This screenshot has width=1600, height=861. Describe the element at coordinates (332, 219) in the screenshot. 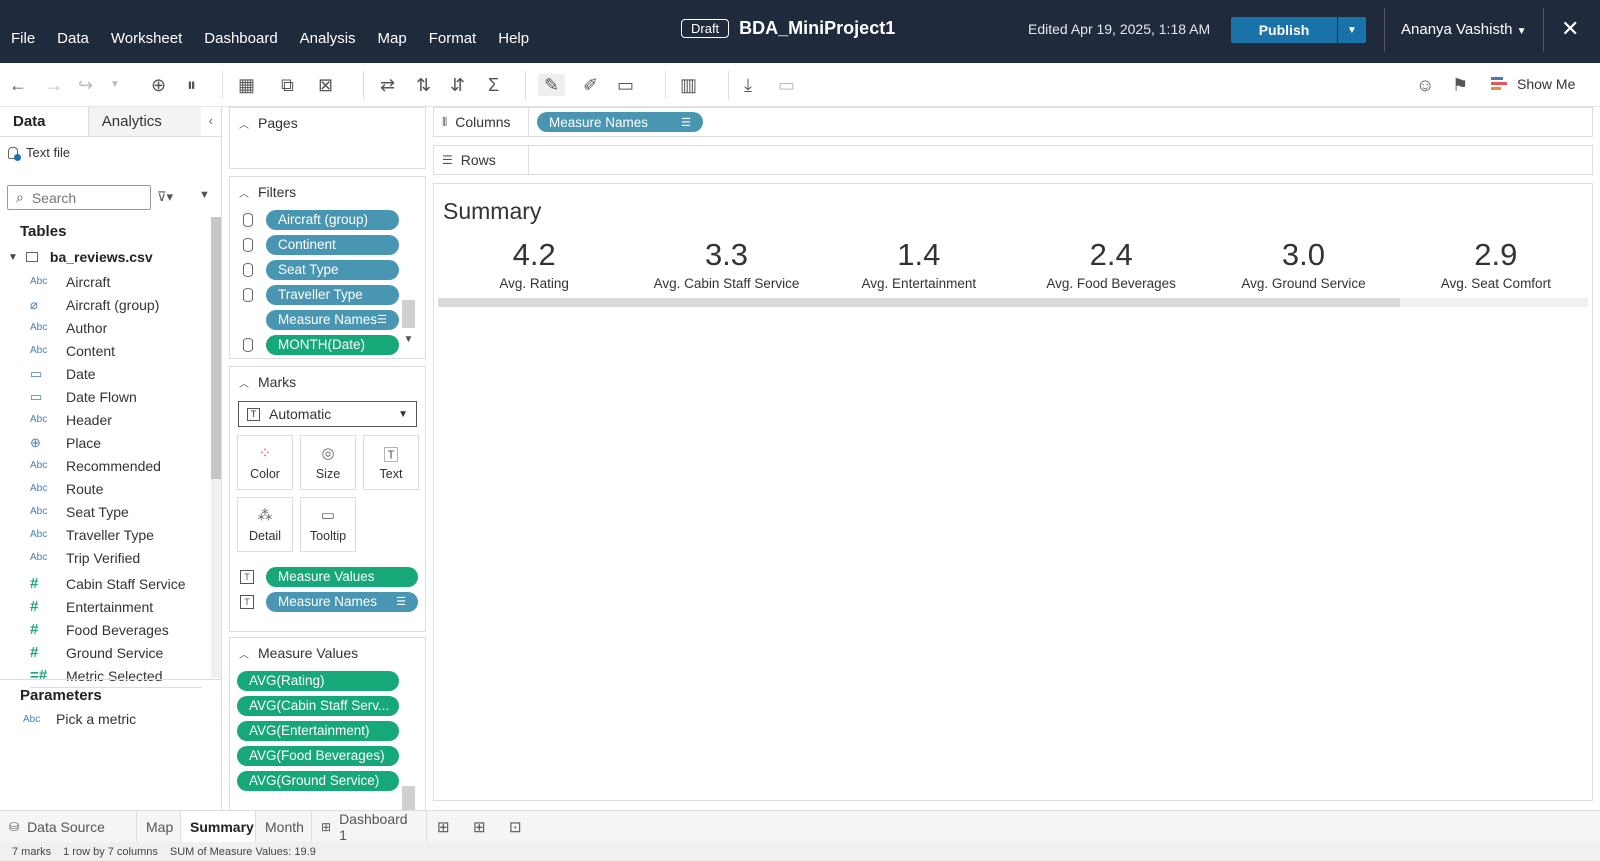

I see `filter-pill: Aircraft (group)` at that location.